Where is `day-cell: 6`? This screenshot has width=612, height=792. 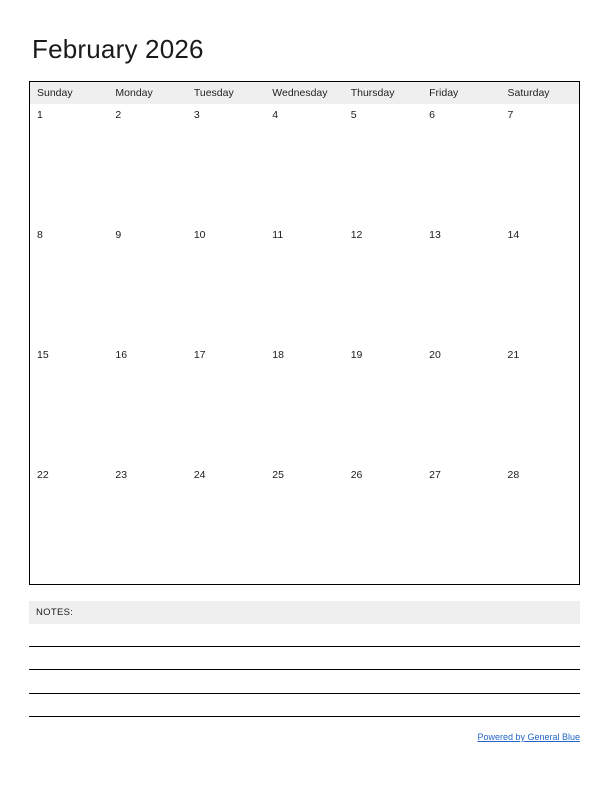
day-cell: 6 is located at coordinates (461, 164).